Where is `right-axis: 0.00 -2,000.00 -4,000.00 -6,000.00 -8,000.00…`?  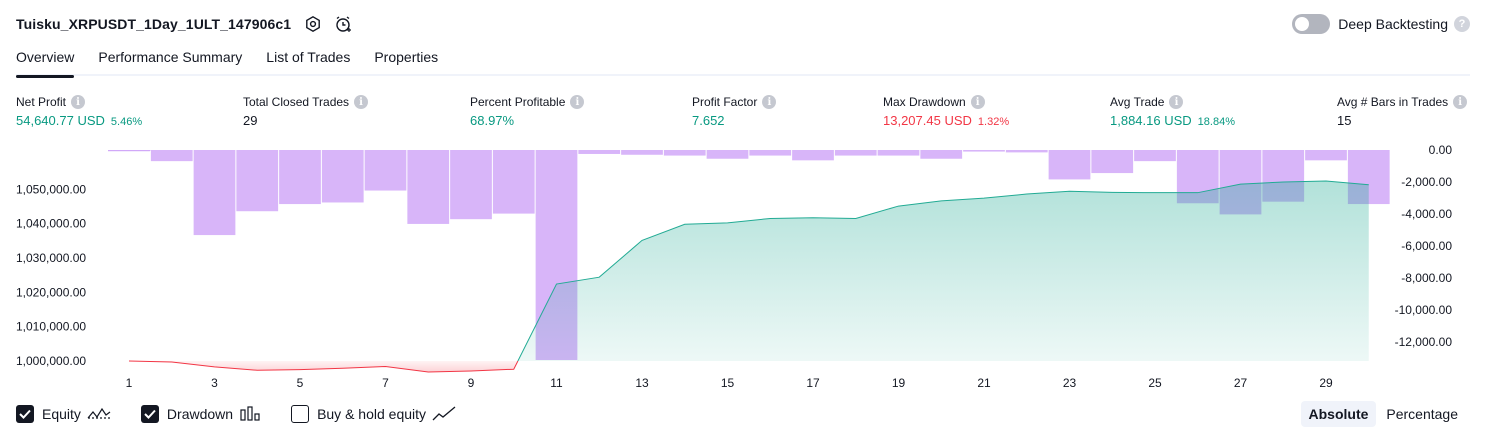 right-axis: 0.00 -2,000.00 -4,000.00 -6,000.00 -8,000.00… is located at coordinates (1424, 246).